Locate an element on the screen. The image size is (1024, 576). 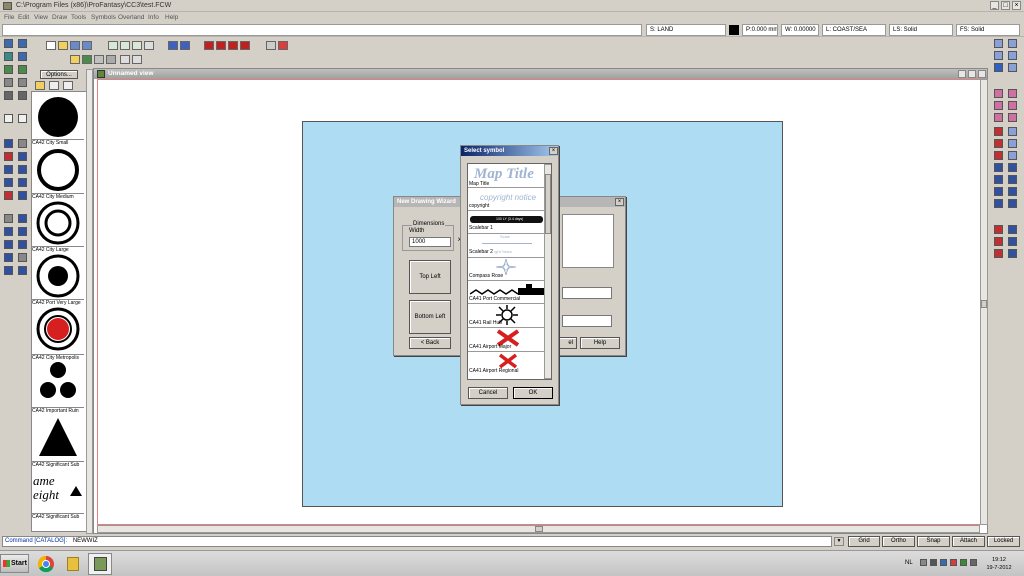
new-file-icon is located at coordinates (51, 45).